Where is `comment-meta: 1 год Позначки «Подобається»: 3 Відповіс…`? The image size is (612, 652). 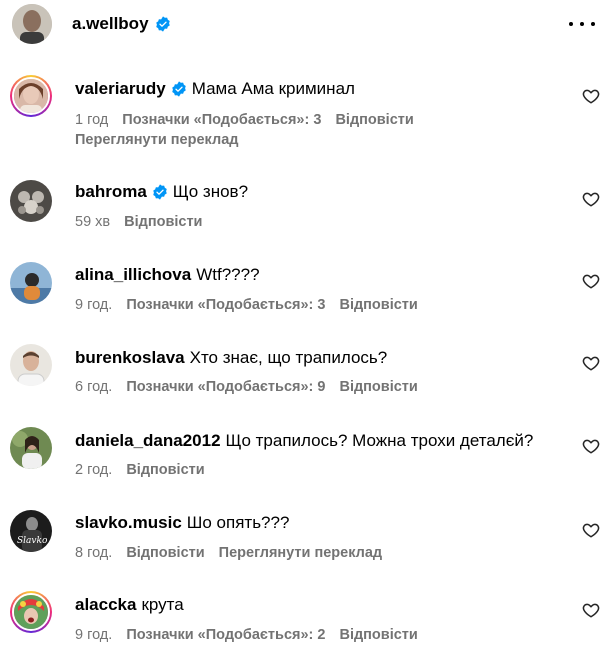 comment-meta: 1 год Позначки «Подобається»: 3 Відповіс… is located at coordinates (244, 120).